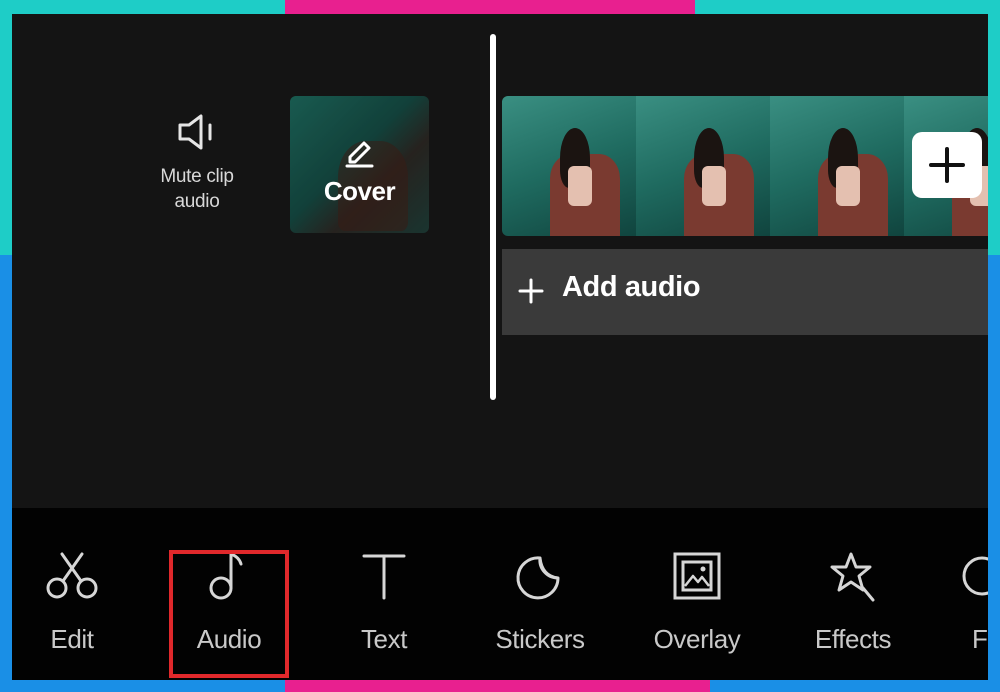 This screenshot has height=692, width=1000. Describe the element at coordinates (697, 601) in the screenshot. I see `toolbar-item-overlay: Overlay` at that location.